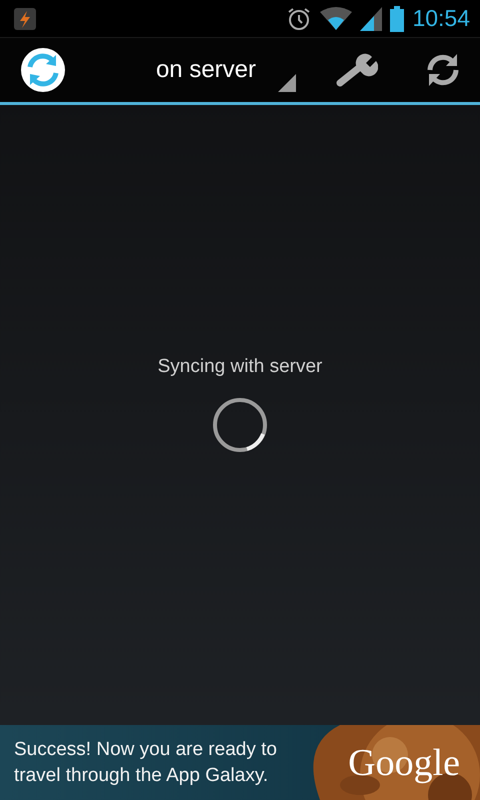 The height and width of the screenshot is (800, 480). What do you see at coordinates (145, 763) in the screenshot?
I see `ad-text: Success! Now you are ready to travel through the App Galaxy.` at bounding box center [145, 763].